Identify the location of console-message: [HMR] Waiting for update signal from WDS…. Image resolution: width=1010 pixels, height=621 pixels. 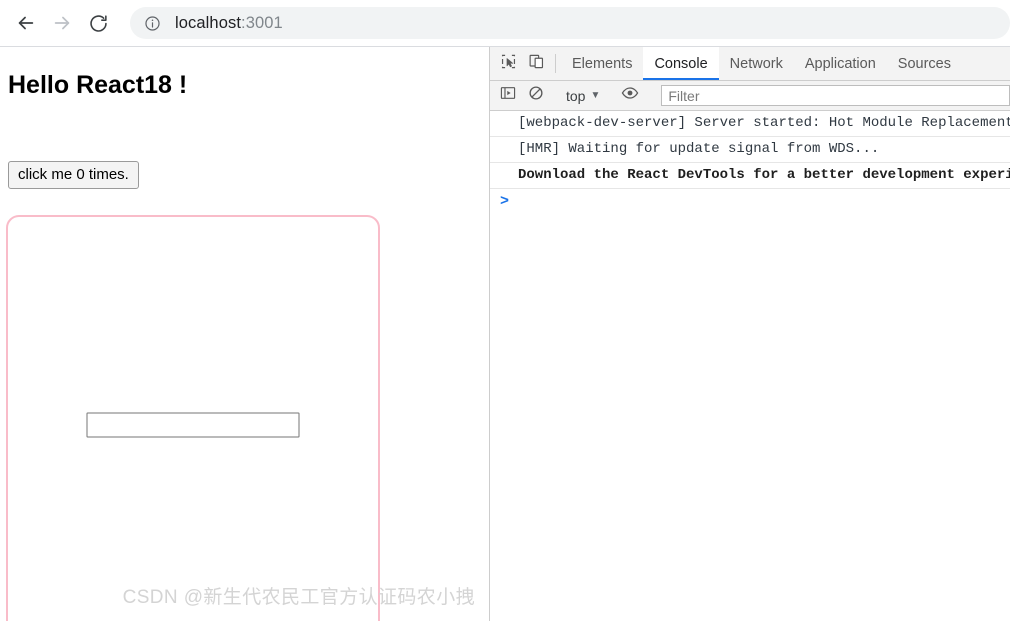
(750, 150).